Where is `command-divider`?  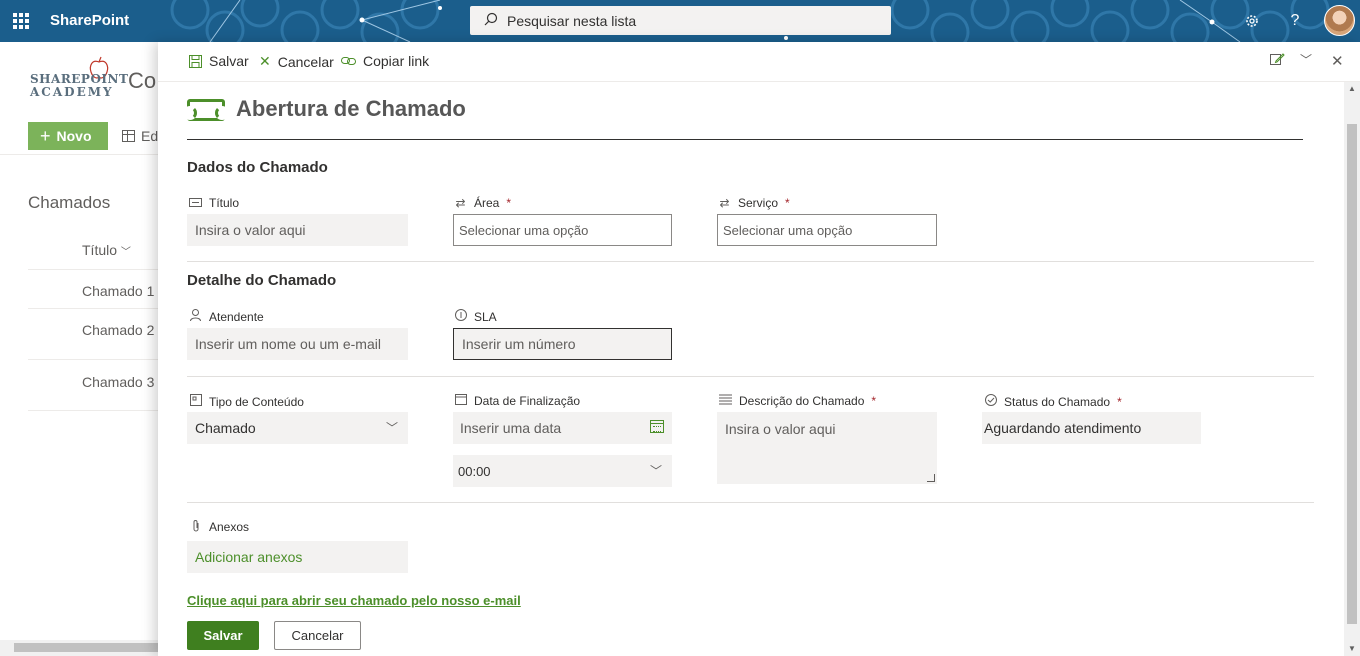
command-divider is located at coordinates (80, 154).